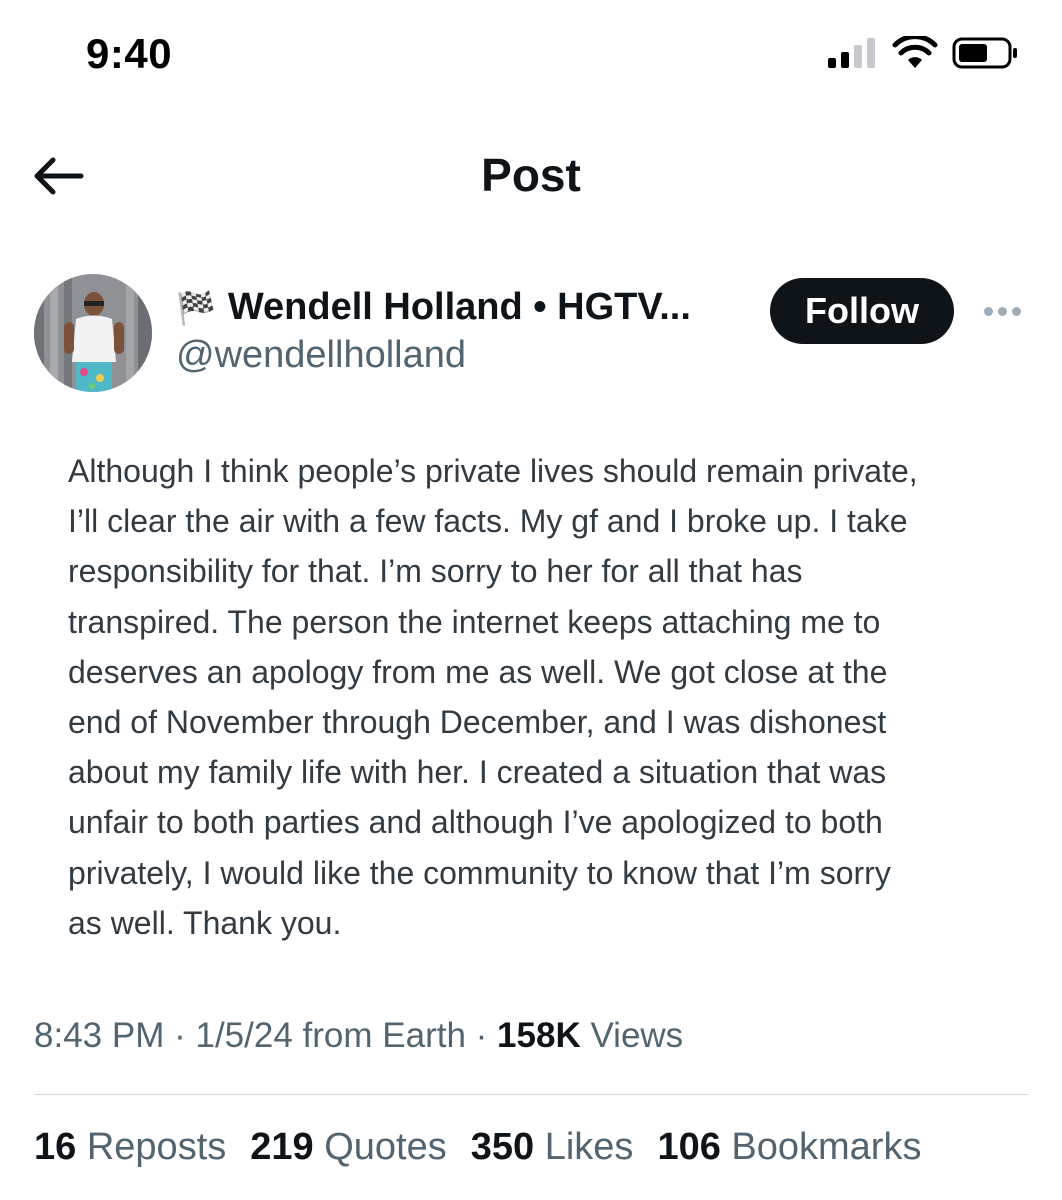 This screenshot has width=1062, height=1200. What do you see at coordinates (636, 1035) in the screenshot?
I see `views-label: Views` at bounding box center [636, 1035].